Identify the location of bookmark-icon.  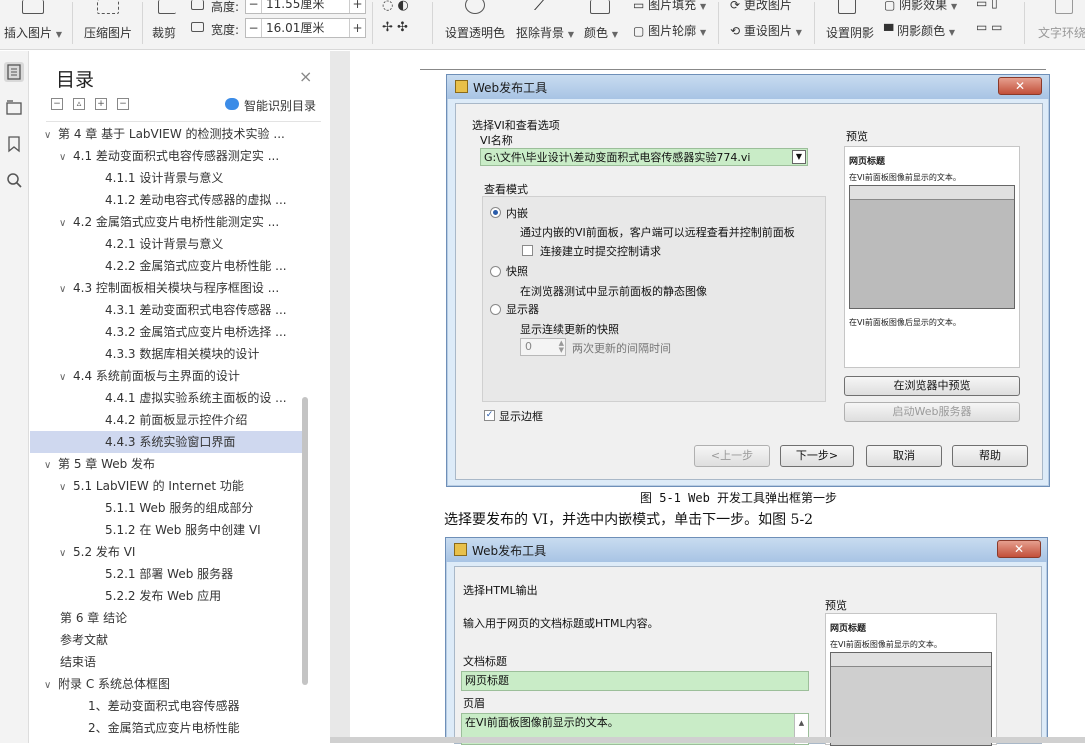
(14, 144).